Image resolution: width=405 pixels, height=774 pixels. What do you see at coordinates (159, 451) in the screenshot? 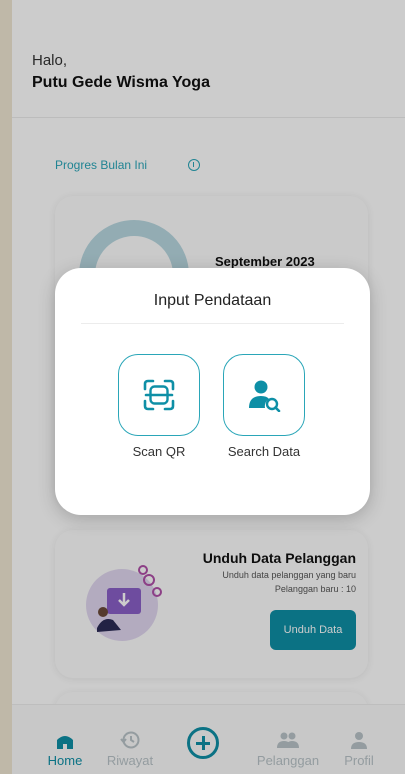
I see `scan-qr-label: Scan QR` at bounding box center [159, 451].